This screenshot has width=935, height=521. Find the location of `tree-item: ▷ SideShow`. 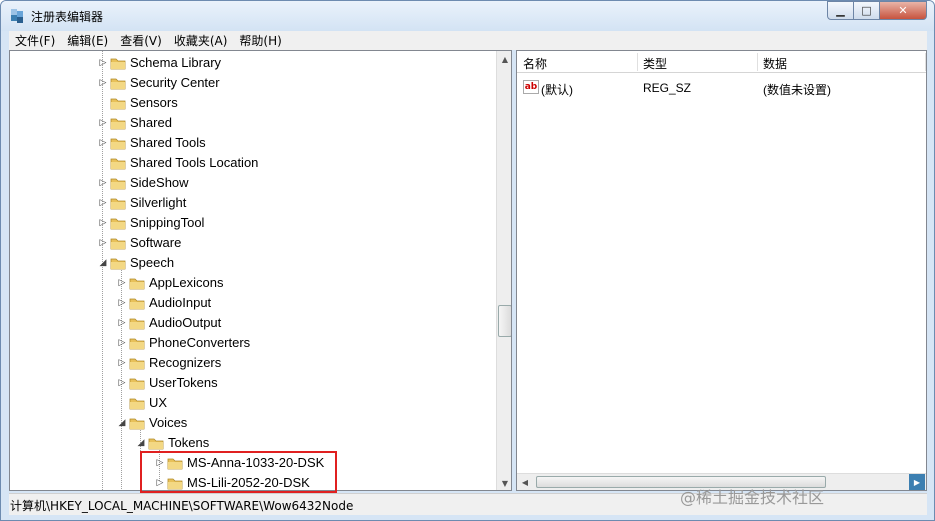

tree-item: ▷ SideShow is located at coordinates (253, 183).